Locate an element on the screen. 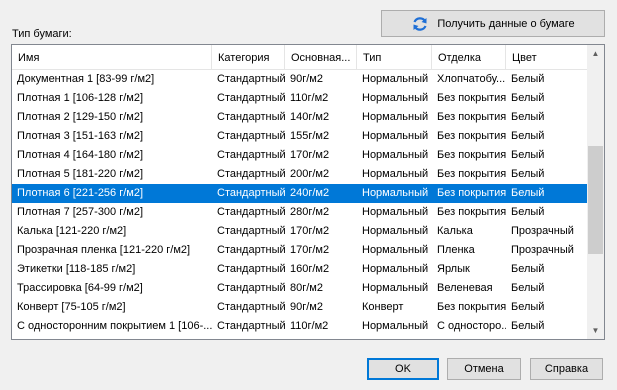  cell-name: Документная 1 [83-99 г/м2] is located at coordinates (86, 79).